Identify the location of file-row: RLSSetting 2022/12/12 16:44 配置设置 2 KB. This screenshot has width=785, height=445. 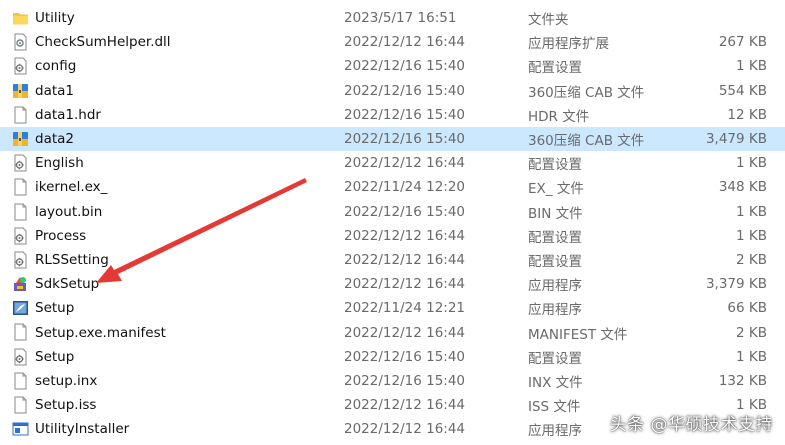
(392, 260).